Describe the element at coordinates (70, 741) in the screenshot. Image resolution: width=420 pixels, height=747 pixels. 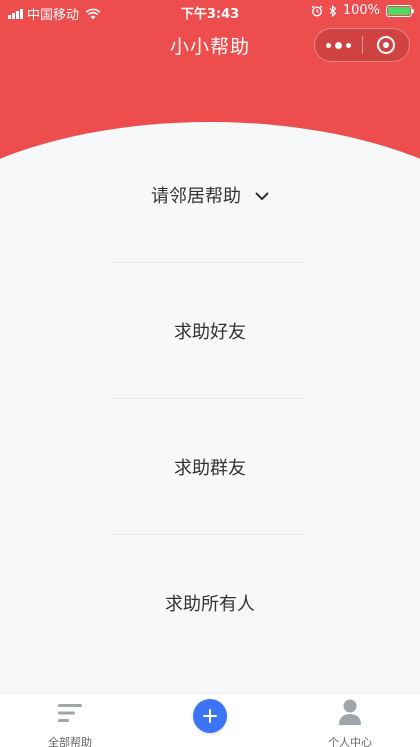
I see `tab-label: 全部帮助` at that location.